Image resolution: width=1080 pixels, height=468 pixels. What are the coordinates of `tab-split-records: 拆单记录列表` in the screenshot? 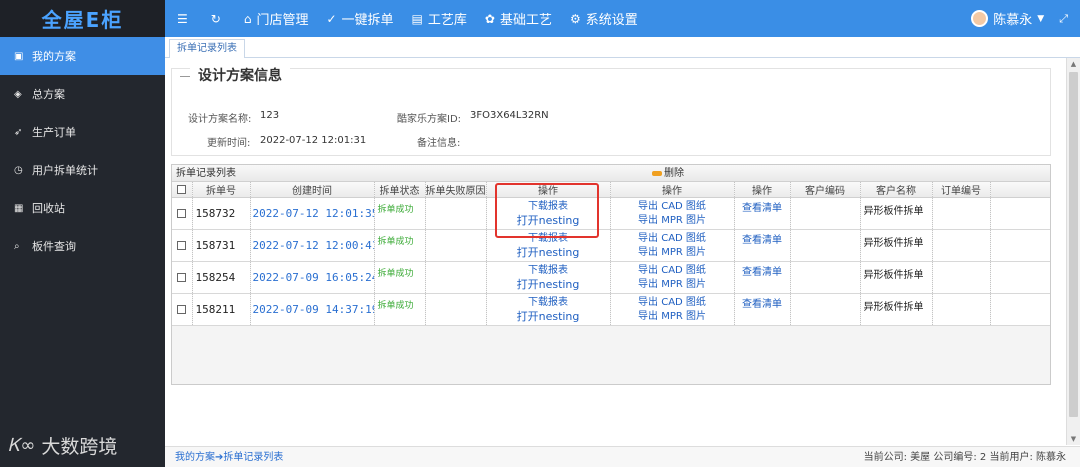 It's located at (207, 48).